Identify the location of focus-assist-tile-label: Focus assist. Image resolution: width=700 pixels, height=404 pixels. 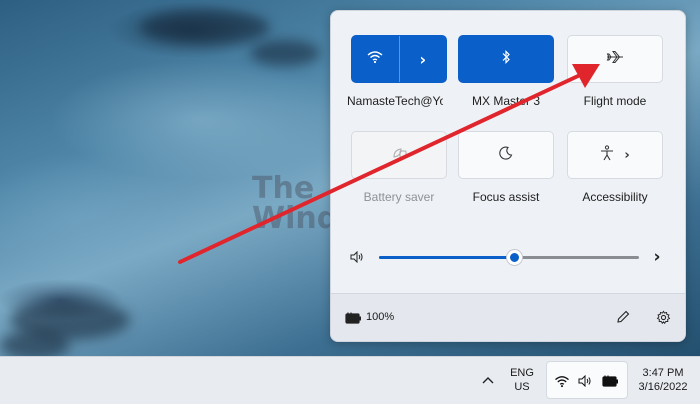
(506, 197).